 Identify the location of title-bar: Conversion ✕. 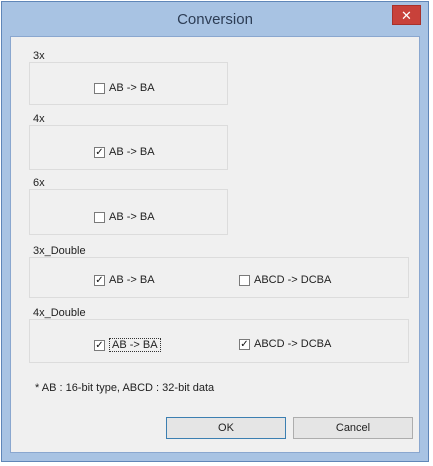
(215, 19).